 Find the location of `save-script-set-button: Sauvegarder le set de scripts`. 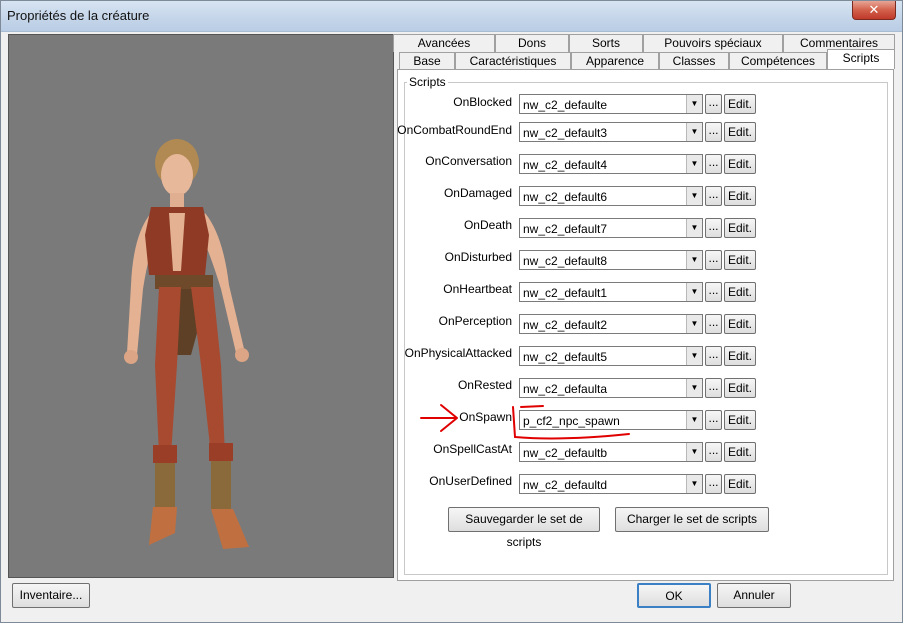

save-script-set-button: Sauvegarder le set de scripts is located at coordinates (524, 528).